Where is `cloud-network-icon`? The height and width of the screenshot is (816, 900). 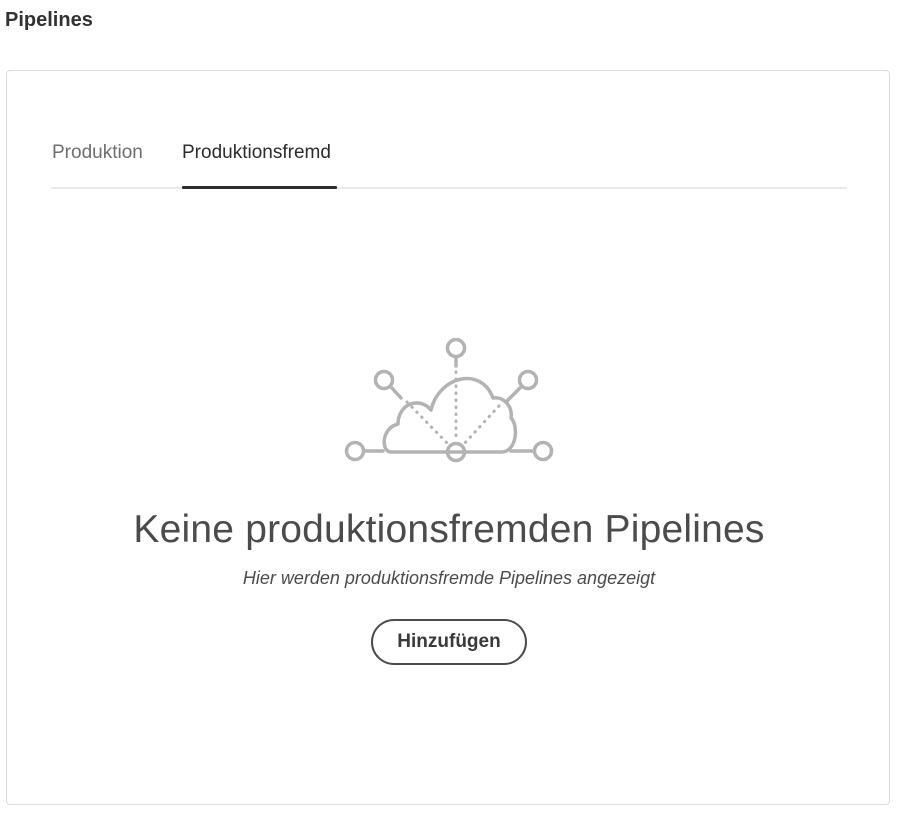
cloud-network-icon is located at coordinates (449, 400).